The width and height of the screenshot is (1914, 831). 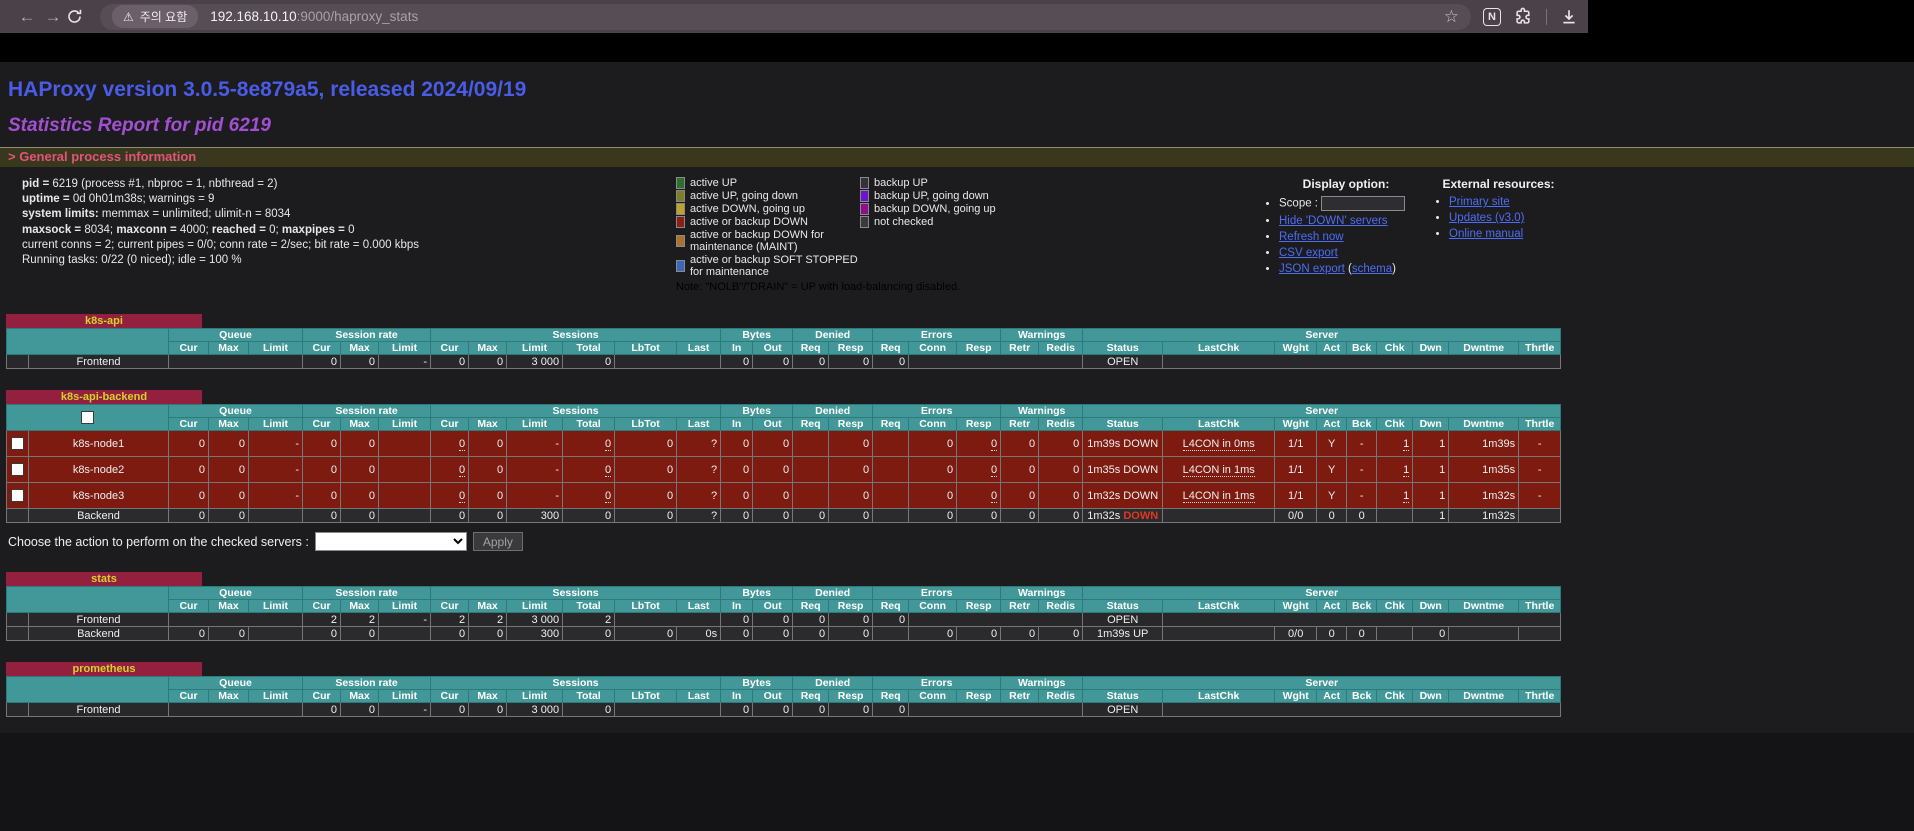 I want to click on col-status: Status, so click(x=1123, y=696).